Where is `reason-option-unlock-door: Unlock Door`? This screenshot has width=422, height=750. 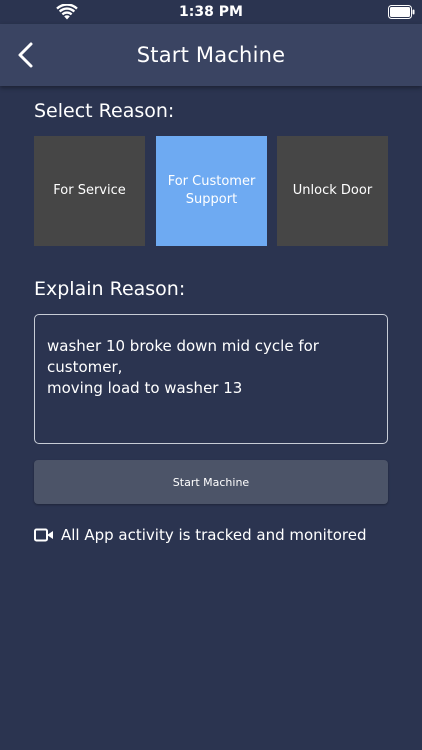
reason-option-unlock-door: Unlock Door is located at coordinates (332, 191).